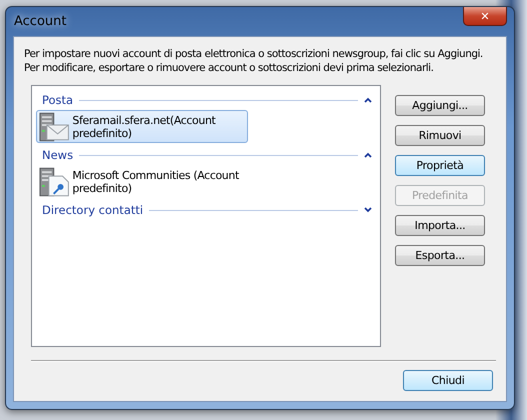 The image size is (527, 420). What do you see at coordinates (142, 181) in the screenshot?
I see `account-item: Microsoft Communities (Account predefinito)` at bounding box center [142, 181].